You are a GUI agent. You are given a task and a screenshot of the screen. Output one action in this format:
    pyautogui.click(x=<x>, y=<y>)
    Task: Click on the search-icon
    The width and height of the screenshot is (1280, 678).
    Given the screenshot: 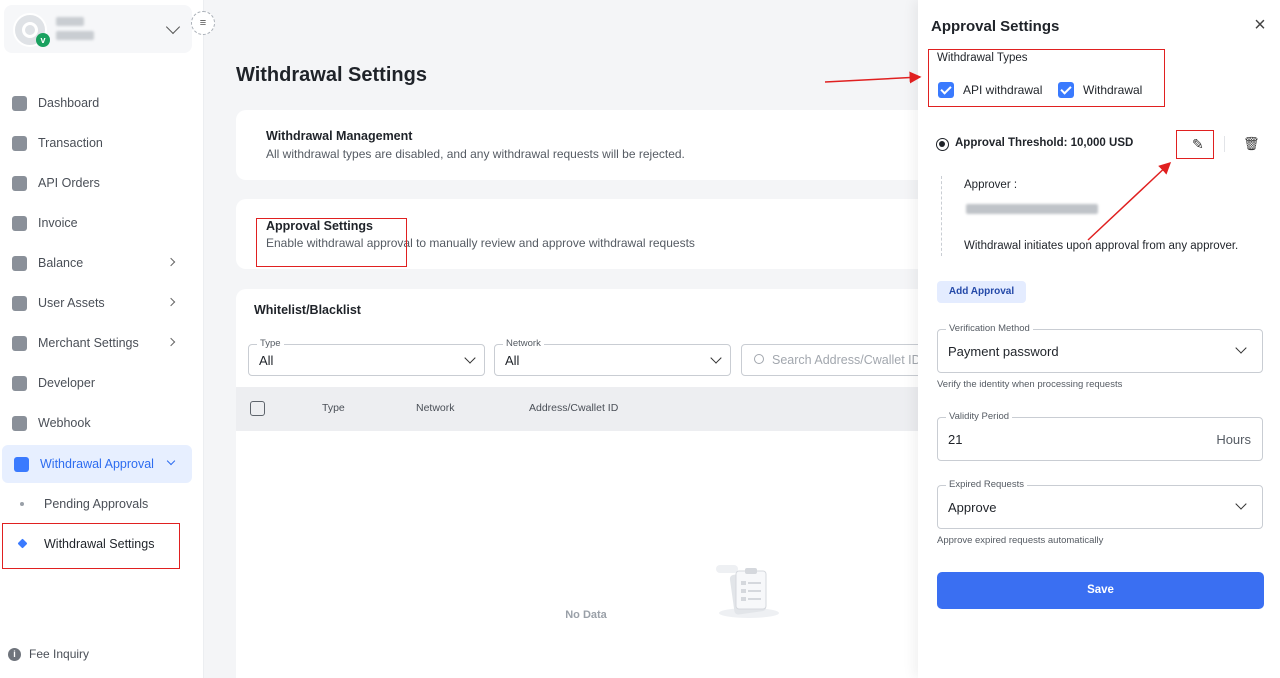 What is the action you would take?
    pyautogui.click(x=759, y=359)
    